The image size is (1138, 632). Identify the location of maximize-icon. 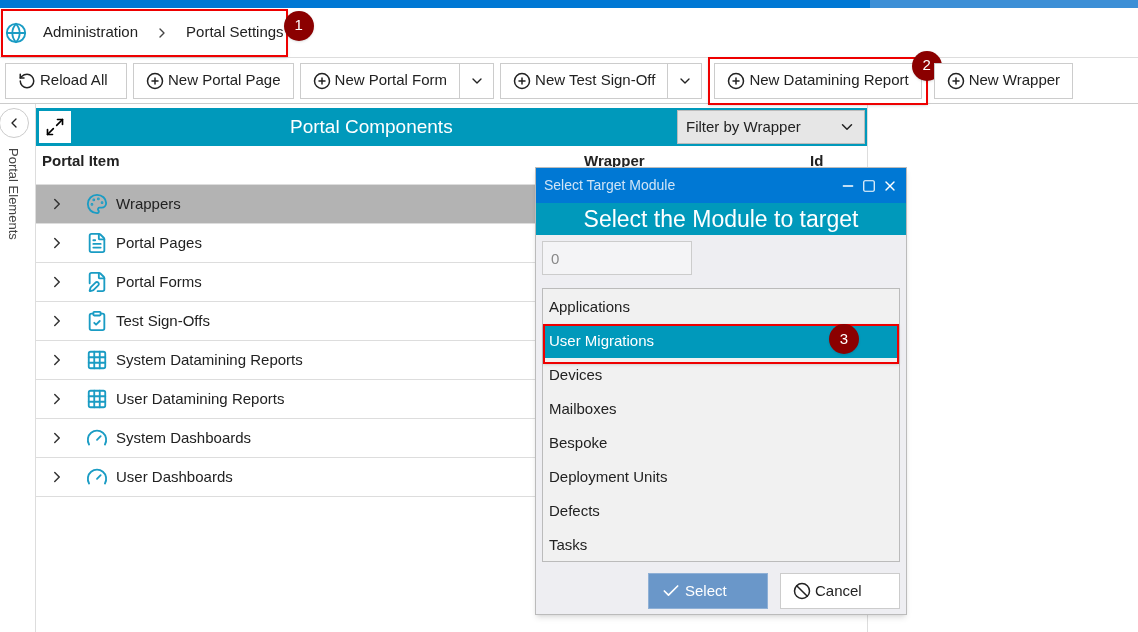
(869, 185).